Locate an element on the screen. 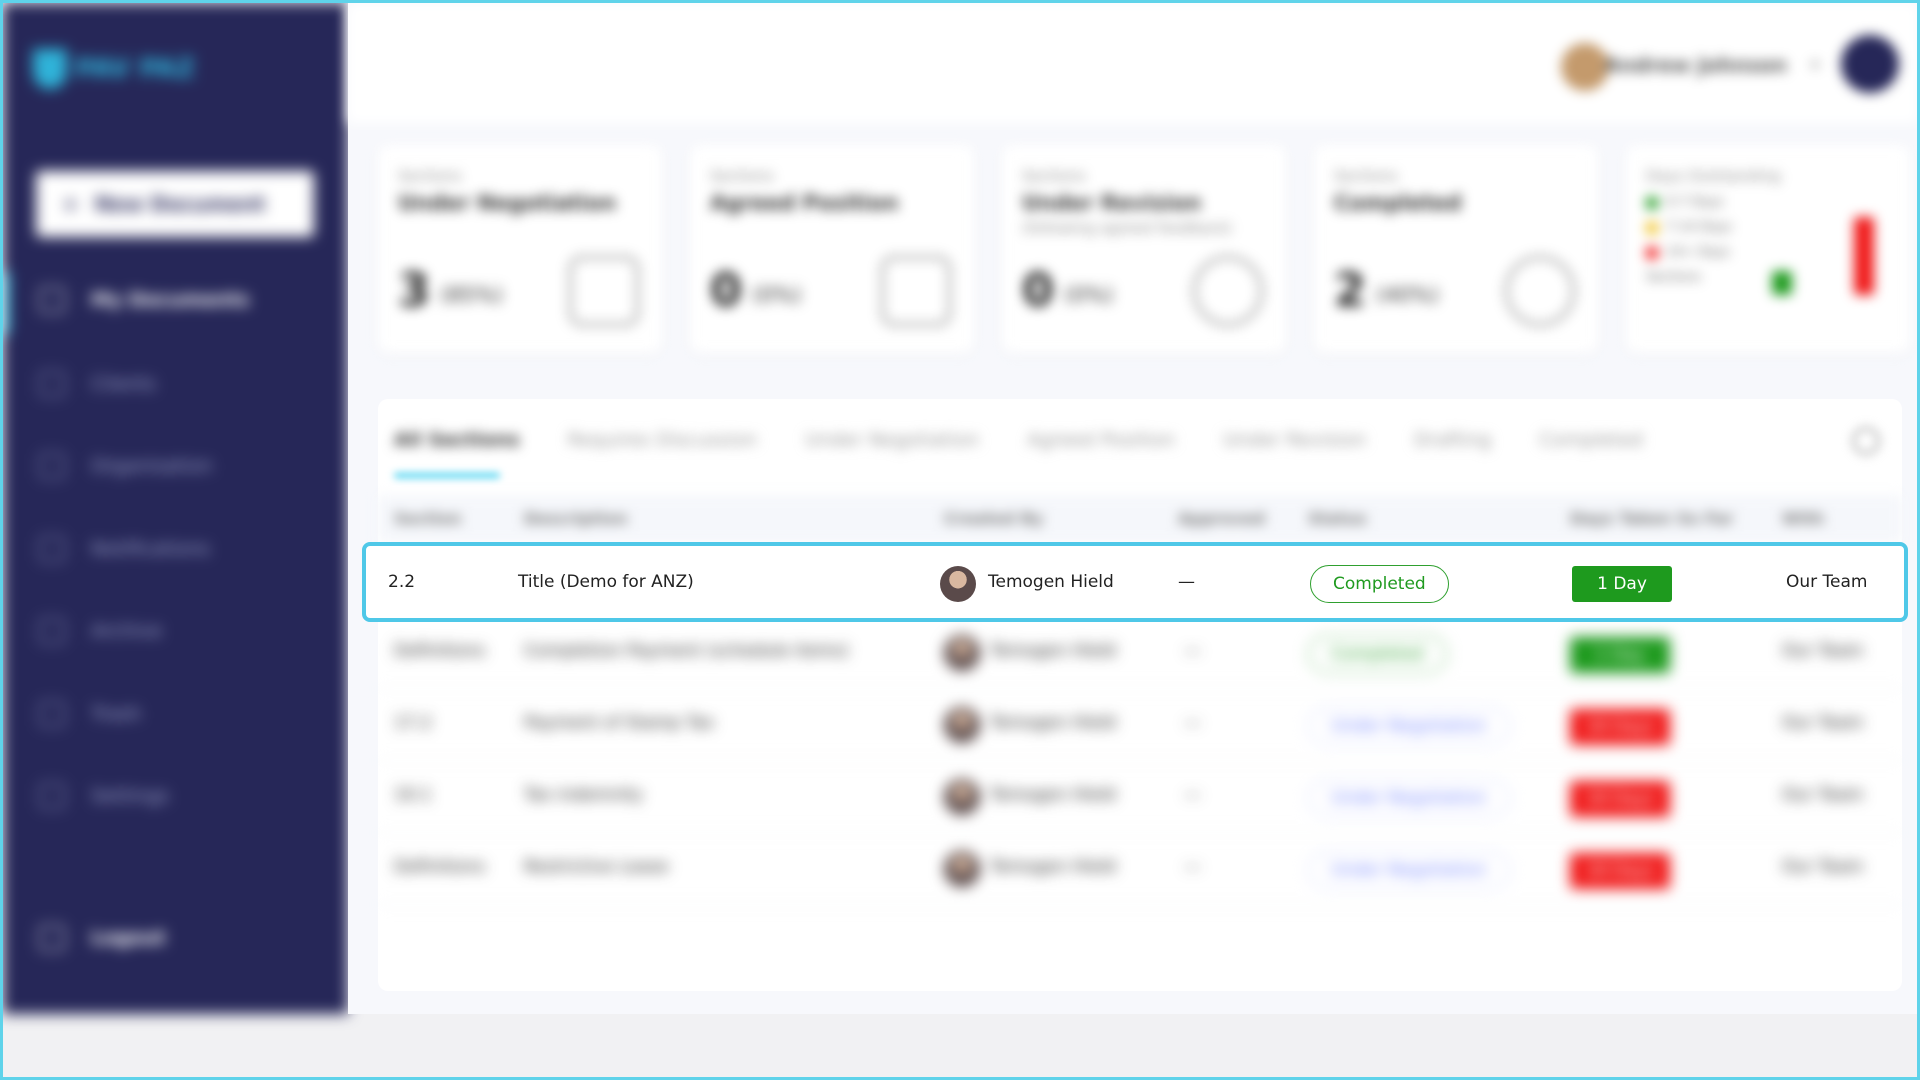 Image resolution: width=1920 pixels, height=1080 pixels. user-name: Andrew Johnson is located at coordinates (1696, 65).